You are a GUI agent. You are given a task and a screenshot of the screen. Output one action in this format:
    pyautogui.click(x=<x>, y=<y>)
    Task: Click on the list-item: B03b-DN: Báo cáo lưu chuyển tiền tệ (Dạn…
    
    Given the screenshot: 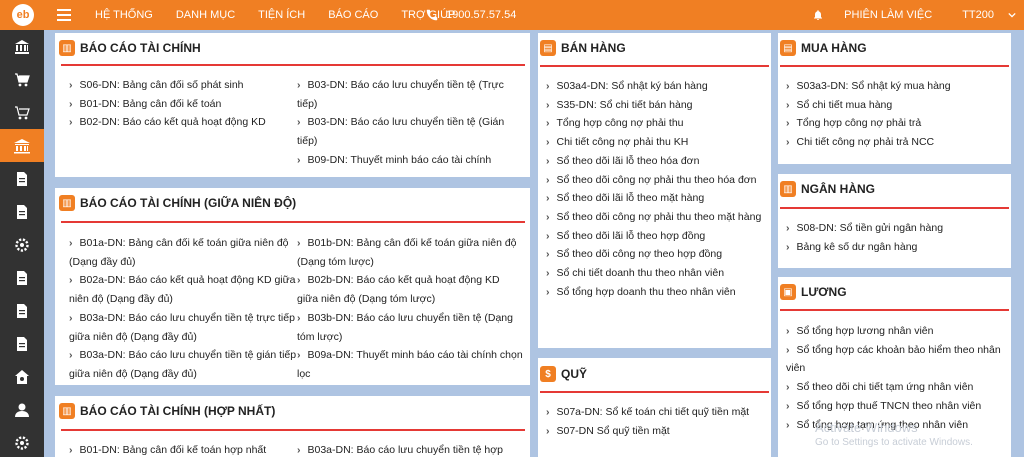 What is the action you would take?
    pyautogui.click(x=410, y=327)
    